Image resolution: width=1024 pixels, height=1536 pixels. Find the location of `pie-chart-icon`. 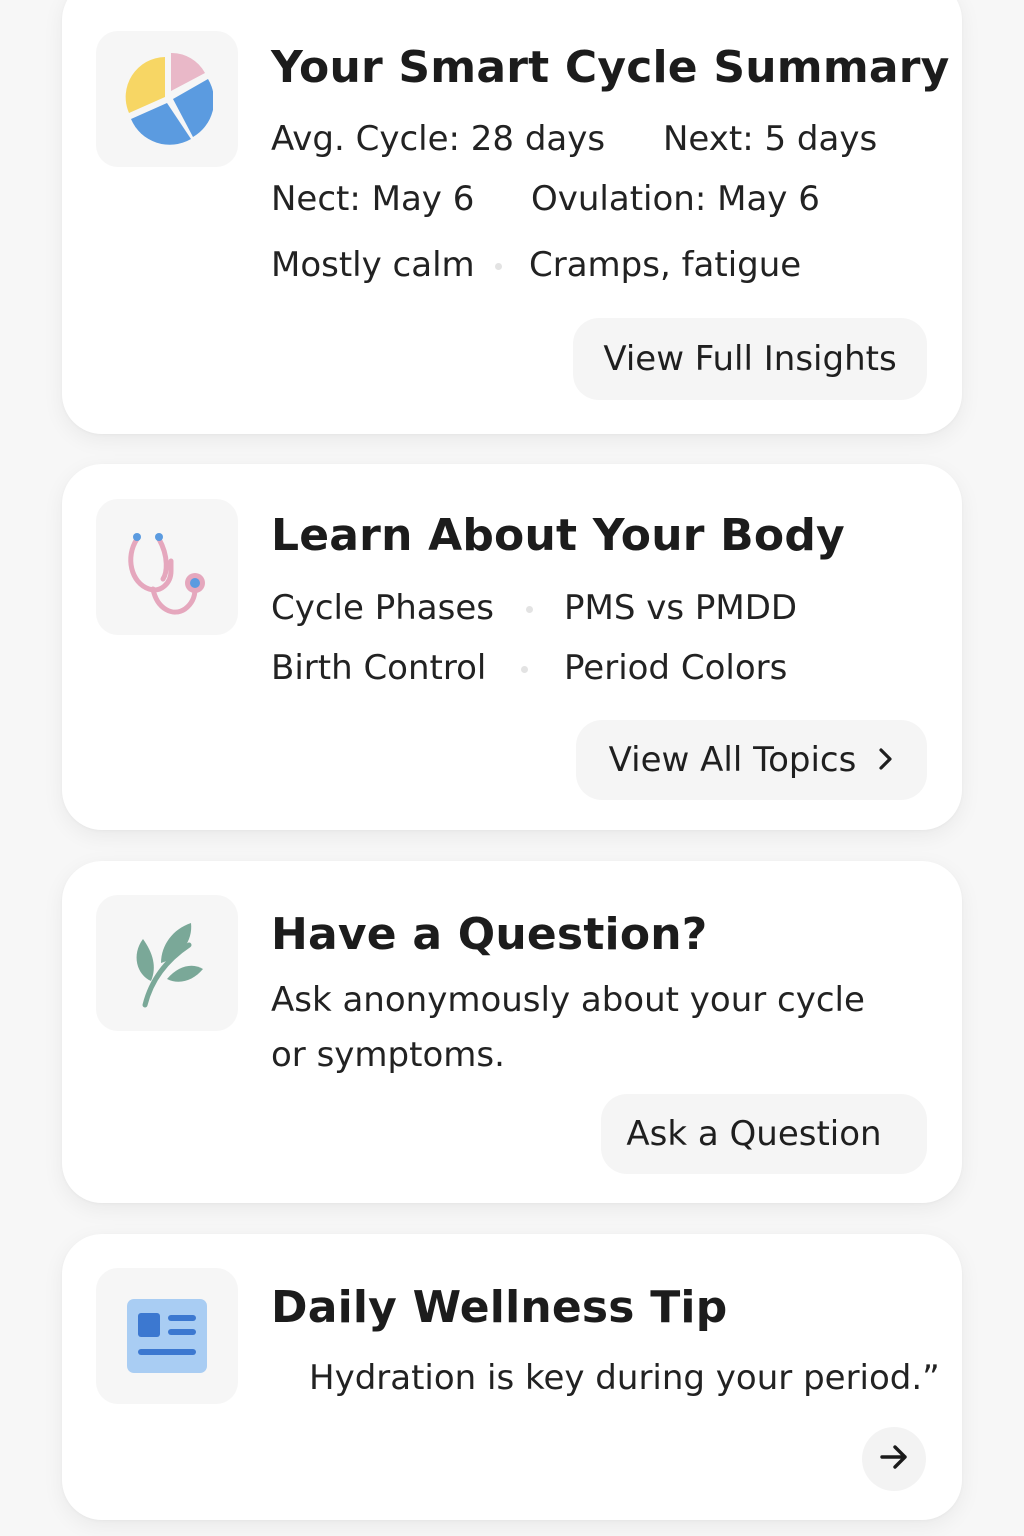

pie-chart-icon is located at coordinates (169, 99).